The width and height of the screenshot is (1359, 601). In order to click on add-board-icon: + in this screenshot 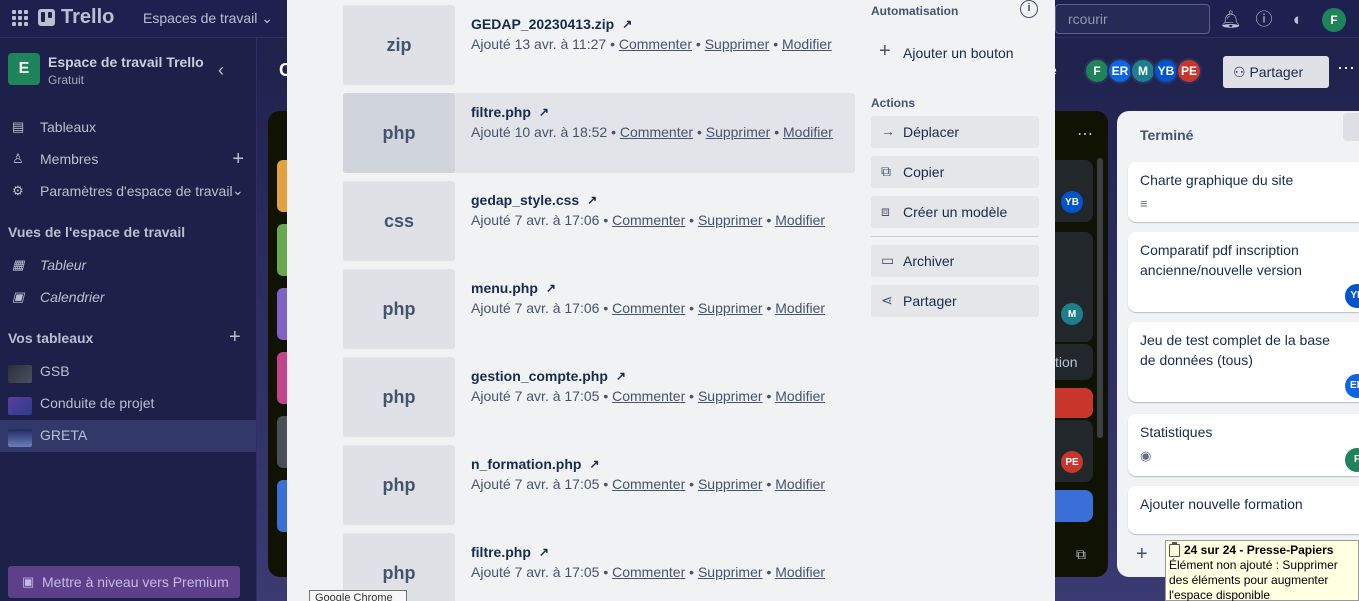, I will do `click(235, 337)`.